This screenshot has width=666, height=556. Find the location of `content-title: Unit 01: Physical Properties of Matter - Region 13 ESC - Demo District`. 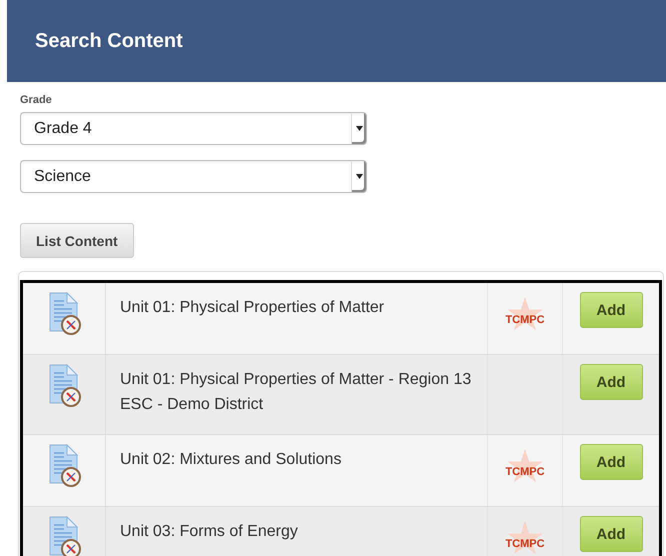

content-title: Unit 01: Physical Properties of Matter - Region 13 ESC - Demo District is located at coordinates (296, 392).